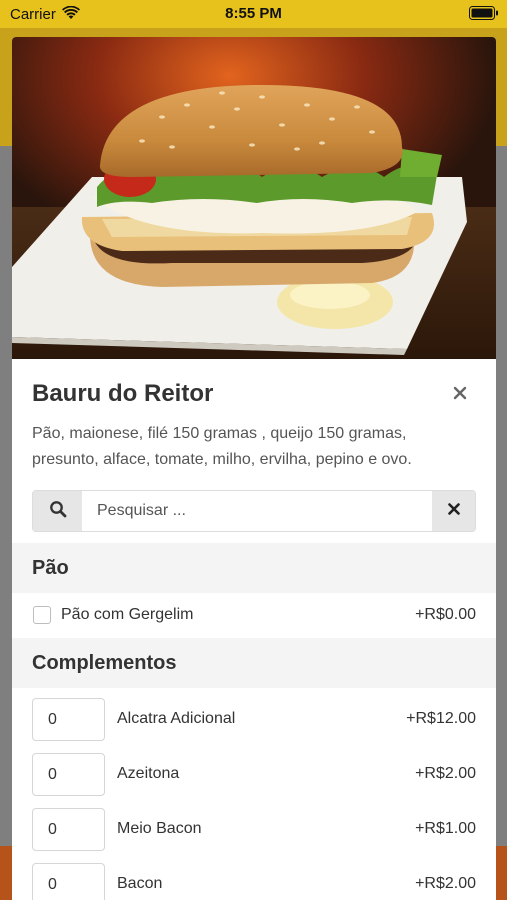  I want to click on clear-search-button, so click(453, 511).